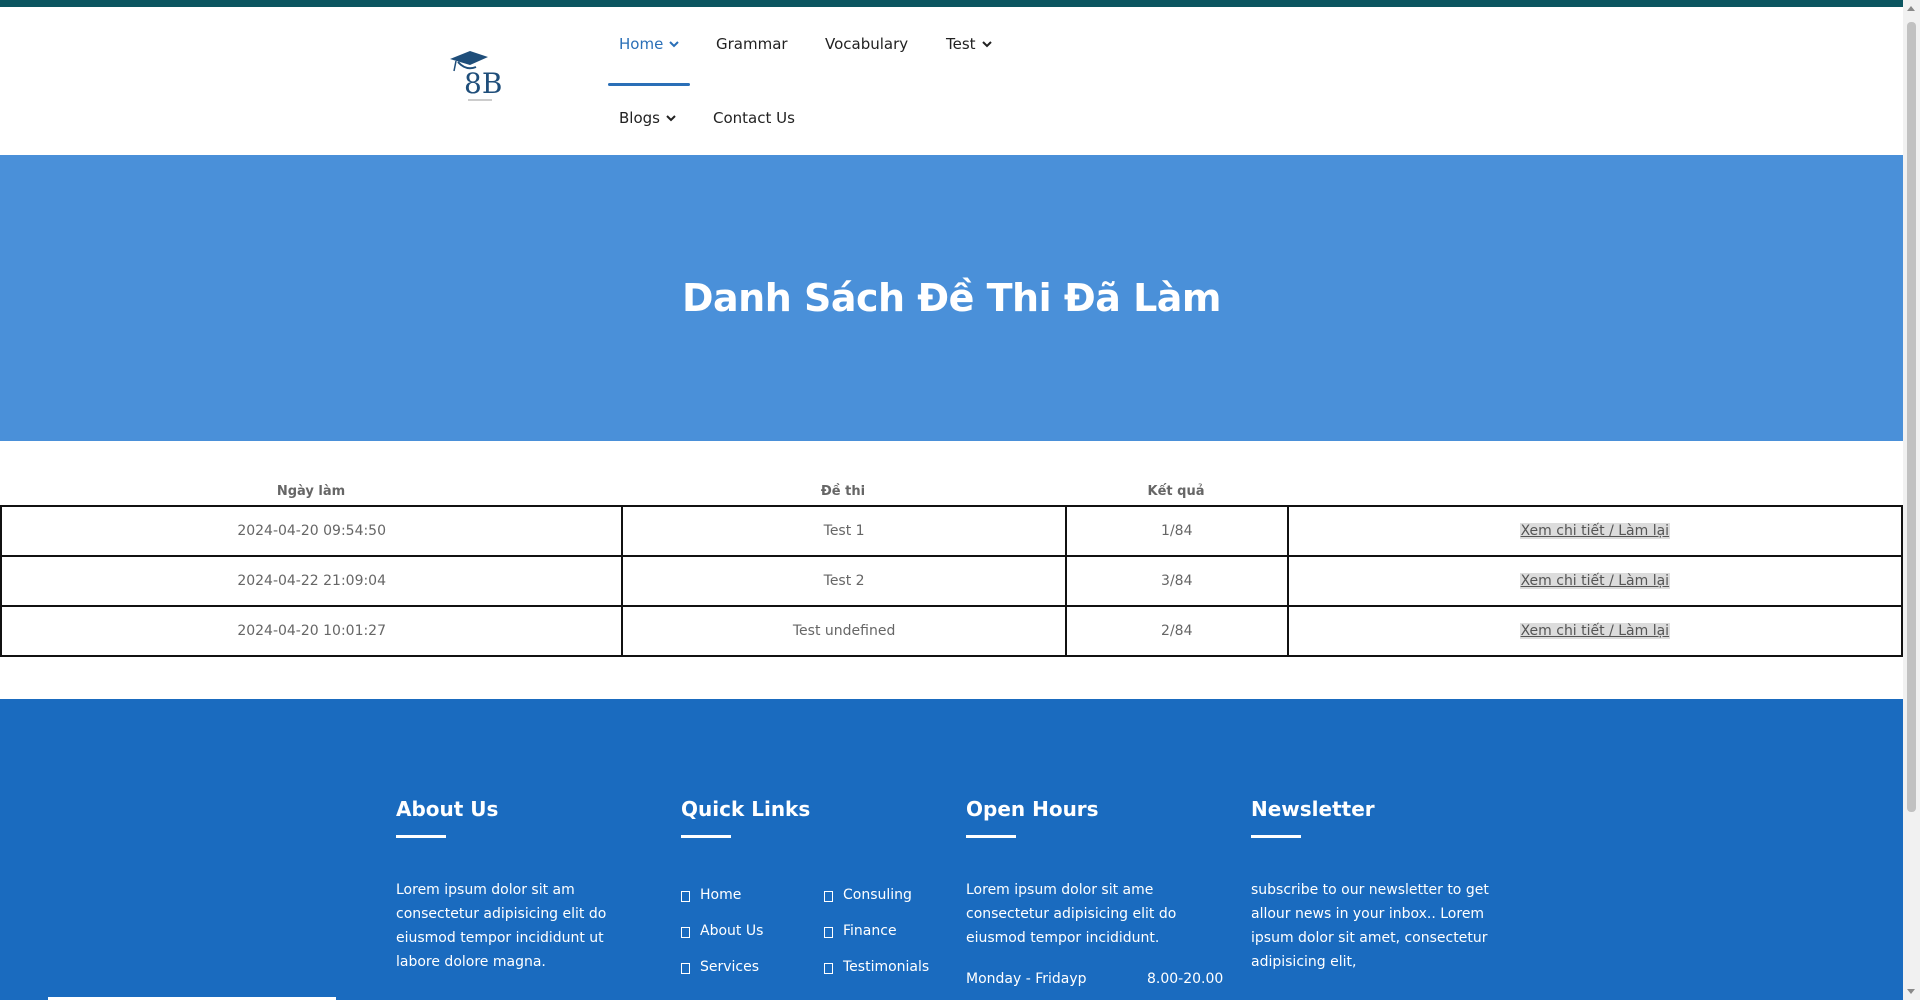 This screenshot has width=1920, height=1000. I want to click on cell-date: 2024-04-20 10:01:27, so click(312, 631).